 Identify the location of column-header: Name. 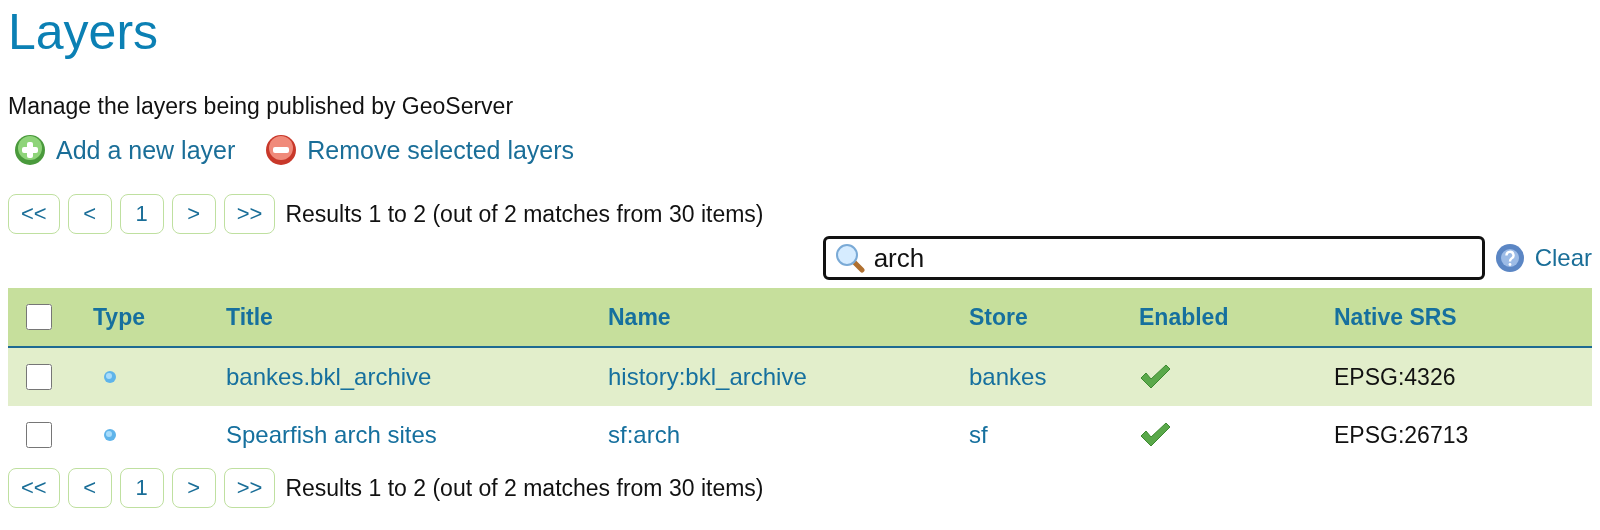
(639, 317).